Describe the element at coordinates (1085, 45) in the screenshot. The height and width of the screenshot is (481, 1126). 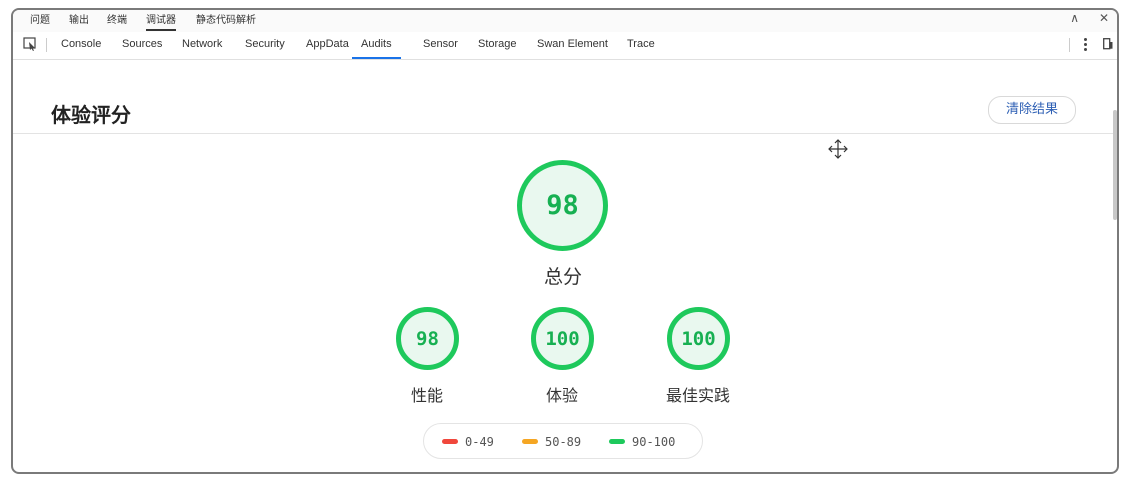
I see `more-options-icon` at that location.